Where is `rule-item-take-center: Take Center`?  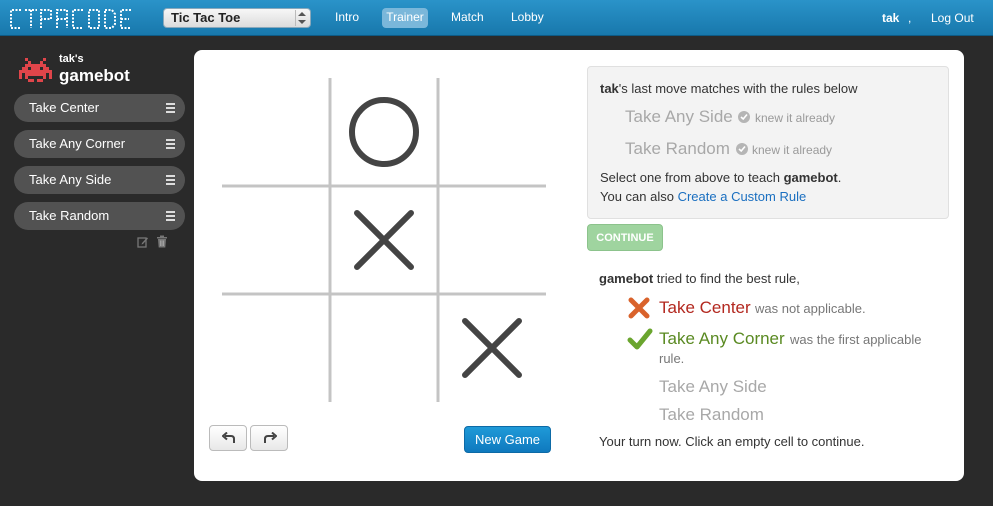
rule-item-take-center: Take Center is located at coordinates (99, 108).